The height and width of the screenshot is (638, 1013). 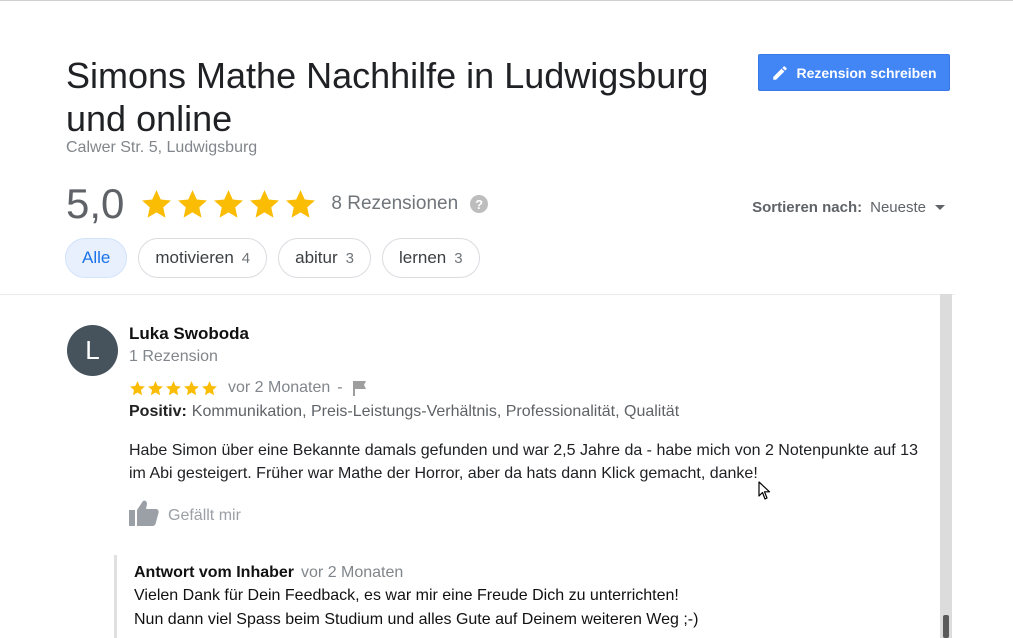 I want to click on like-button: Gefällt mir, so click(x=185, y=515).